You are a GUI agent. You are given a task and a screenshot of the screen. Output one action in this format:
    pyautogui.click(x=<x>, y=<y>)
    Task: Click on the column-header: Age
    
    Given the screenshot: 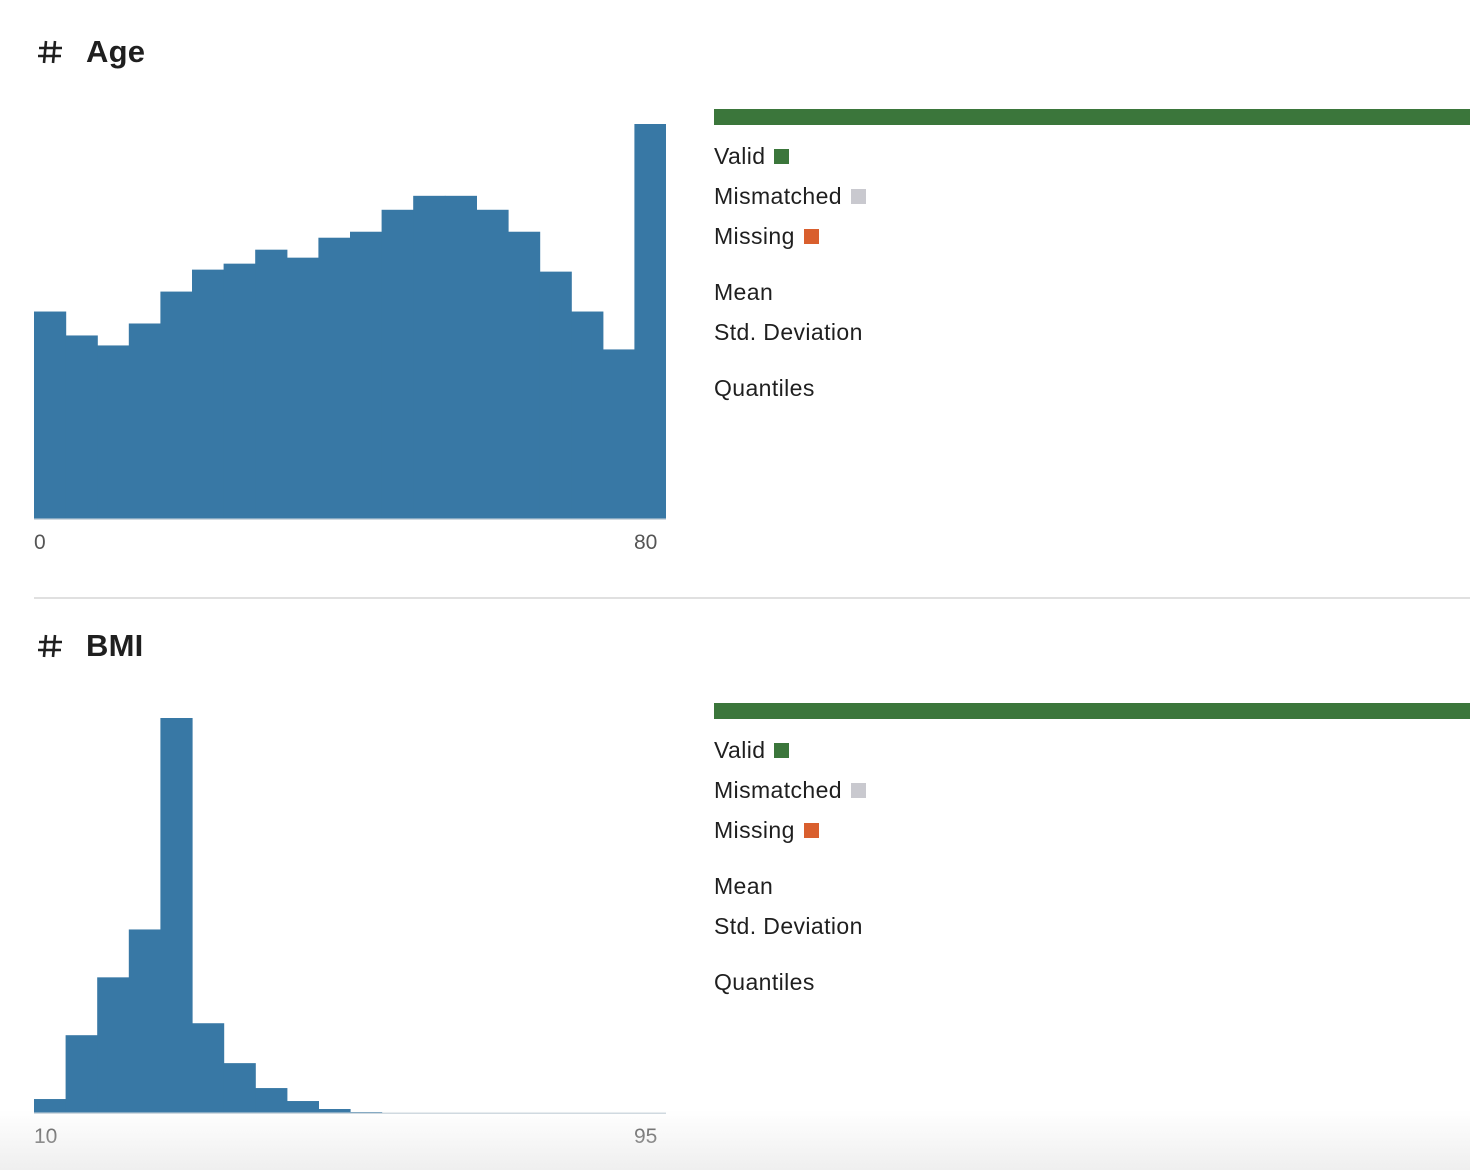 What is the action you would take?
    pyautogui.click(x=90, y=52)
    